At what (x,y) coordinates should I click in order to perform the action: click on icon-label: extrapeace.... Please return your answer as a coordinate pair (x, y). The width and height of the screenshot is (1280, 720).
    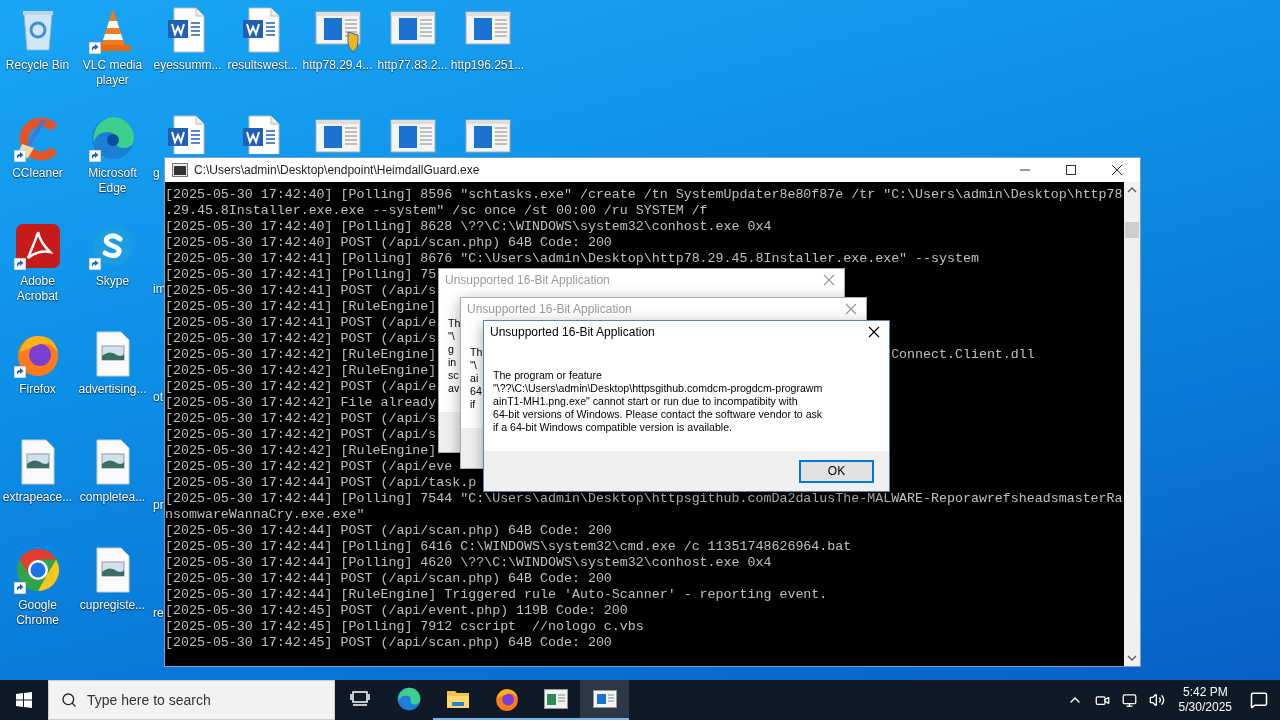
    Looking at the image, I should click on (37, 497).